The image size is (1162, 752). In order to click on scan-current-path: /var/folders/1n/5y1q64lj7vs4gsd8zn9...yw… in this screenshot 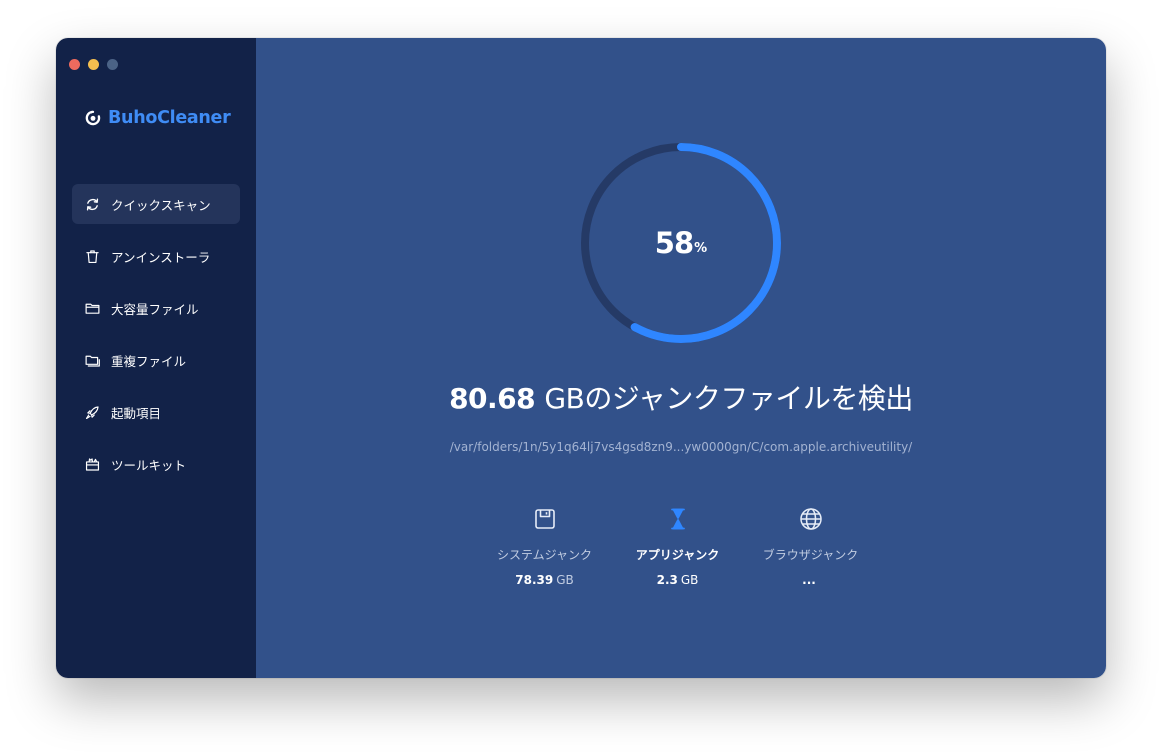, I will do `click(681, 447)`.